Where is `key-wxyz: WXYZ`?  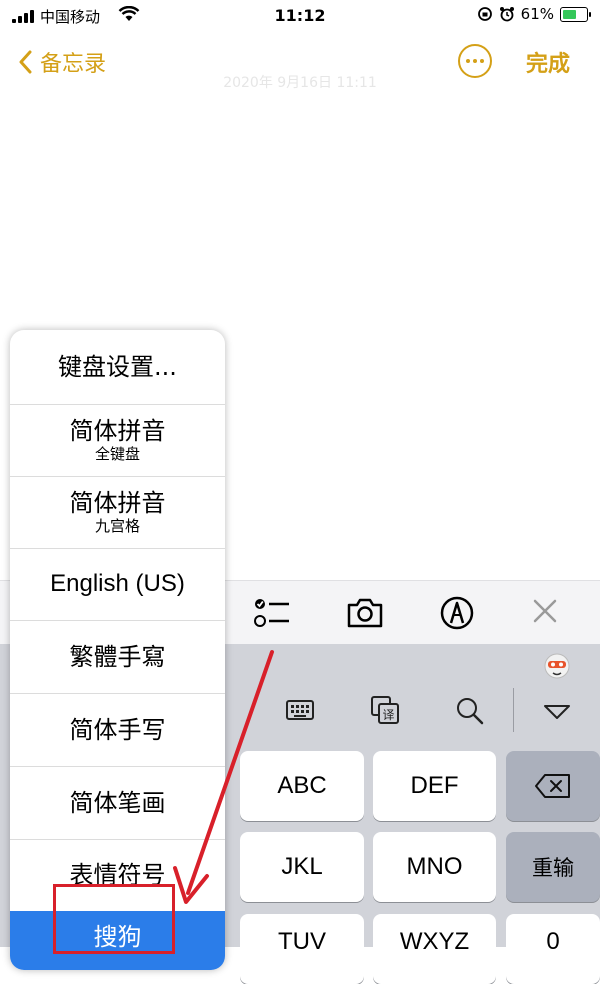 key-wxyz: WXYZ is located at coordinates (434, 949).